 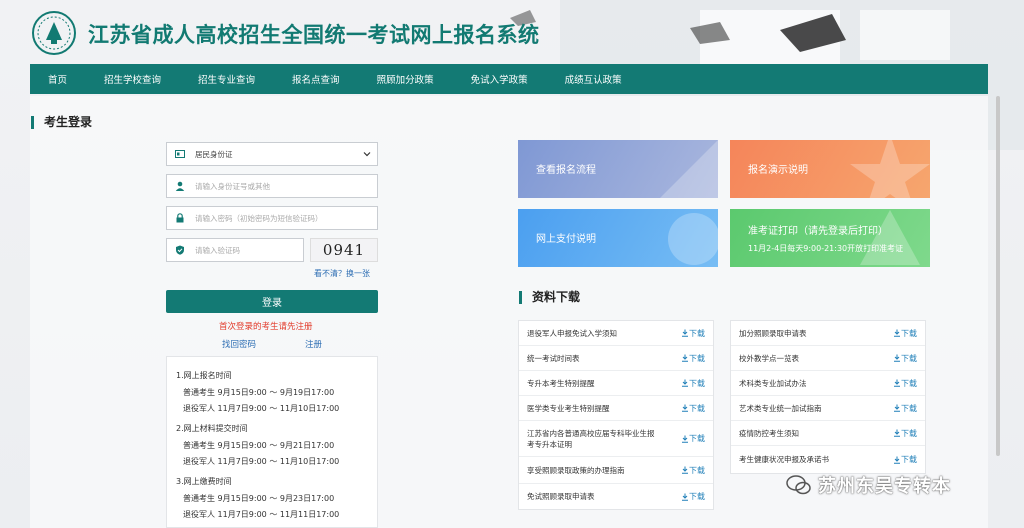 I want to click on id-type-select: 居民身份证, so click(x=272, y=154).